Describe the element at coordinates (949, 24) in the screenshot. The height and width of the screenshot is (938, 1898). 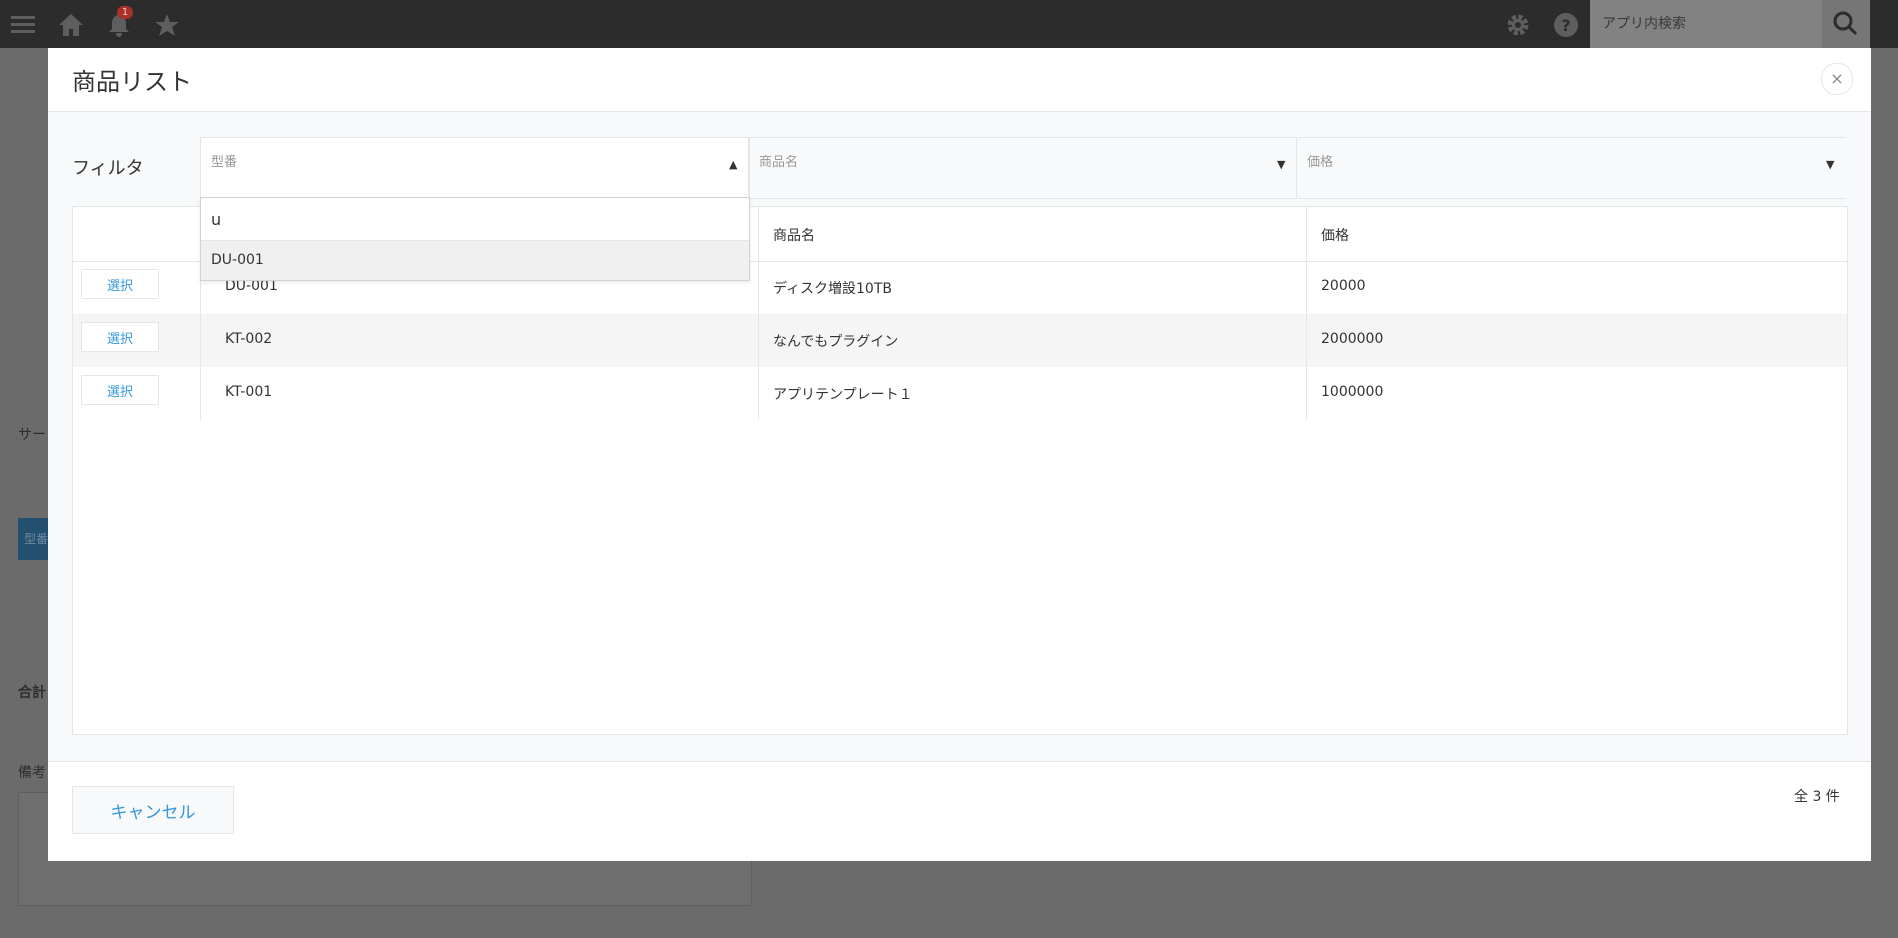
I see `top-navigation-bar: 1 ?` at that location.